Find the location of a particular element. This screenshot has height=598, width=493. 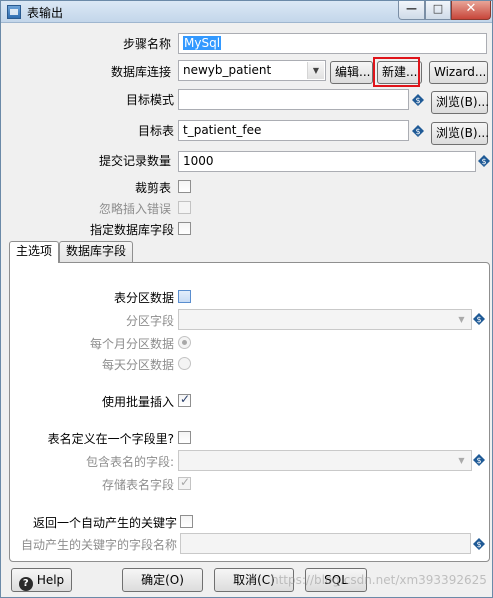

db-connection-select: newyb_patient ▼ is located at coordinates (252, 70).